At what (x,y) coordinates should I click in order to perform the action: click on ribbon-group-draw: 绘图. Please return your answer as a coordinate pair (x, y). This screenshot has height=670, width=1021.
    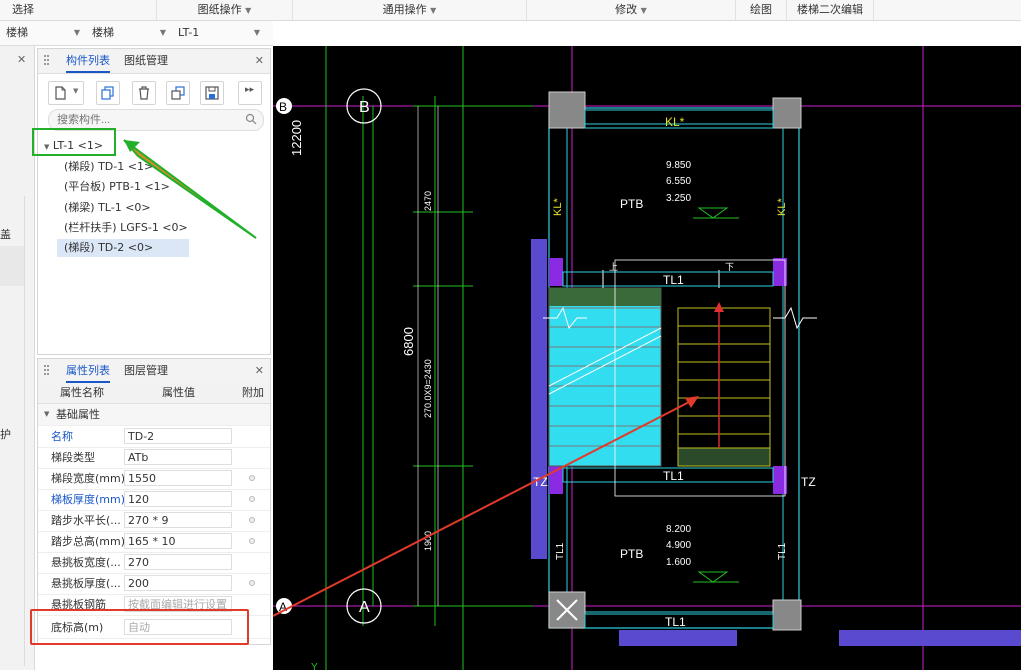
    Looking at the image, I should click on (761, 10).